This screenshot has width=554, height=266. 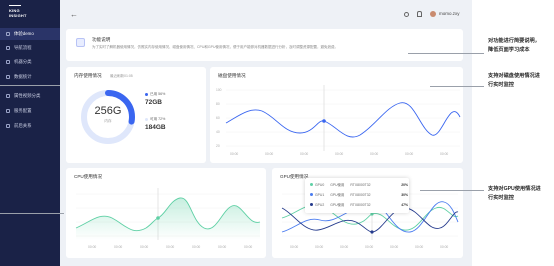 I want to click on gpu2-dot-icon, so click(x=311, y=204).